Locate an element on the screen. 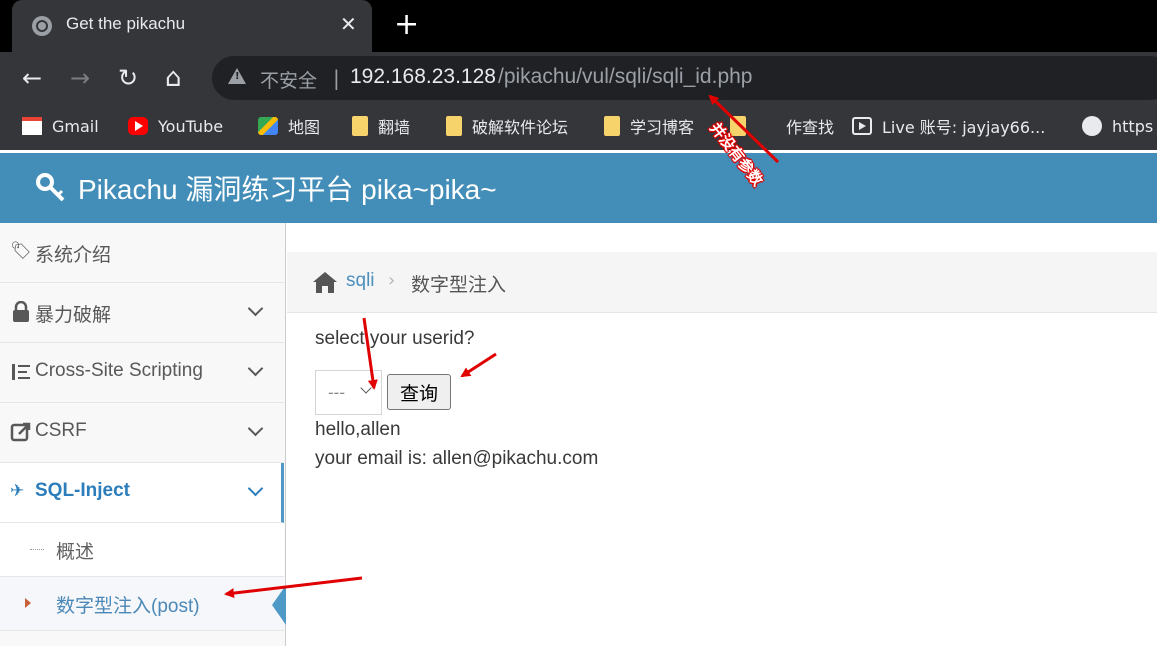 Image resolution: width=1157 pixels, height=646 pixels. bookmark-label: 翻墙 is located at coordinates (394, 127).